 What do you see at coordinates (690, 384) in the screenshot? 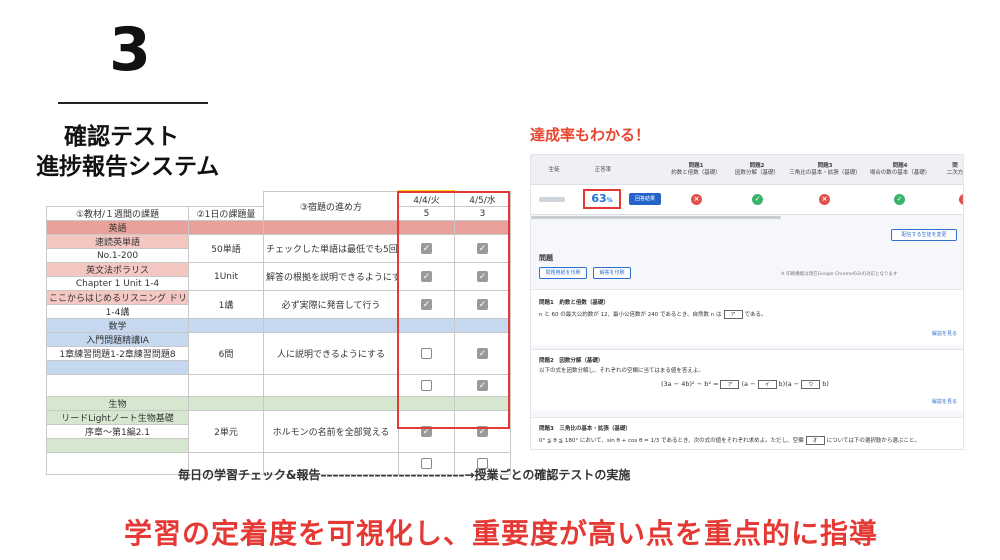
I see `formula-left: (3a − 4b)² − b² =` at bounding box center [690, 384].